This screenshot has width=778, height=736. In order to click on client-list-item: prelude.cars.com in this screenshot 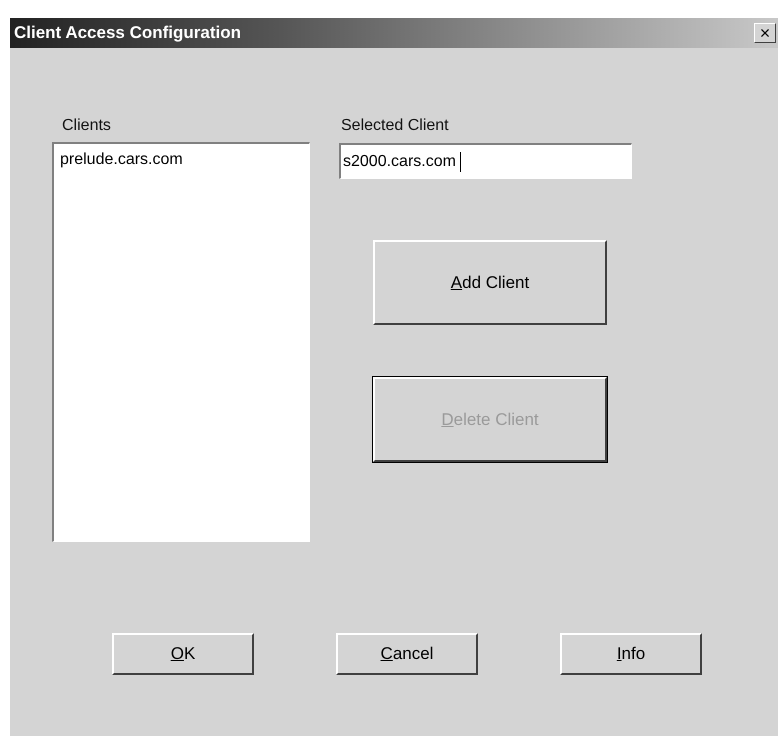, I will do `click(121, 160)`.